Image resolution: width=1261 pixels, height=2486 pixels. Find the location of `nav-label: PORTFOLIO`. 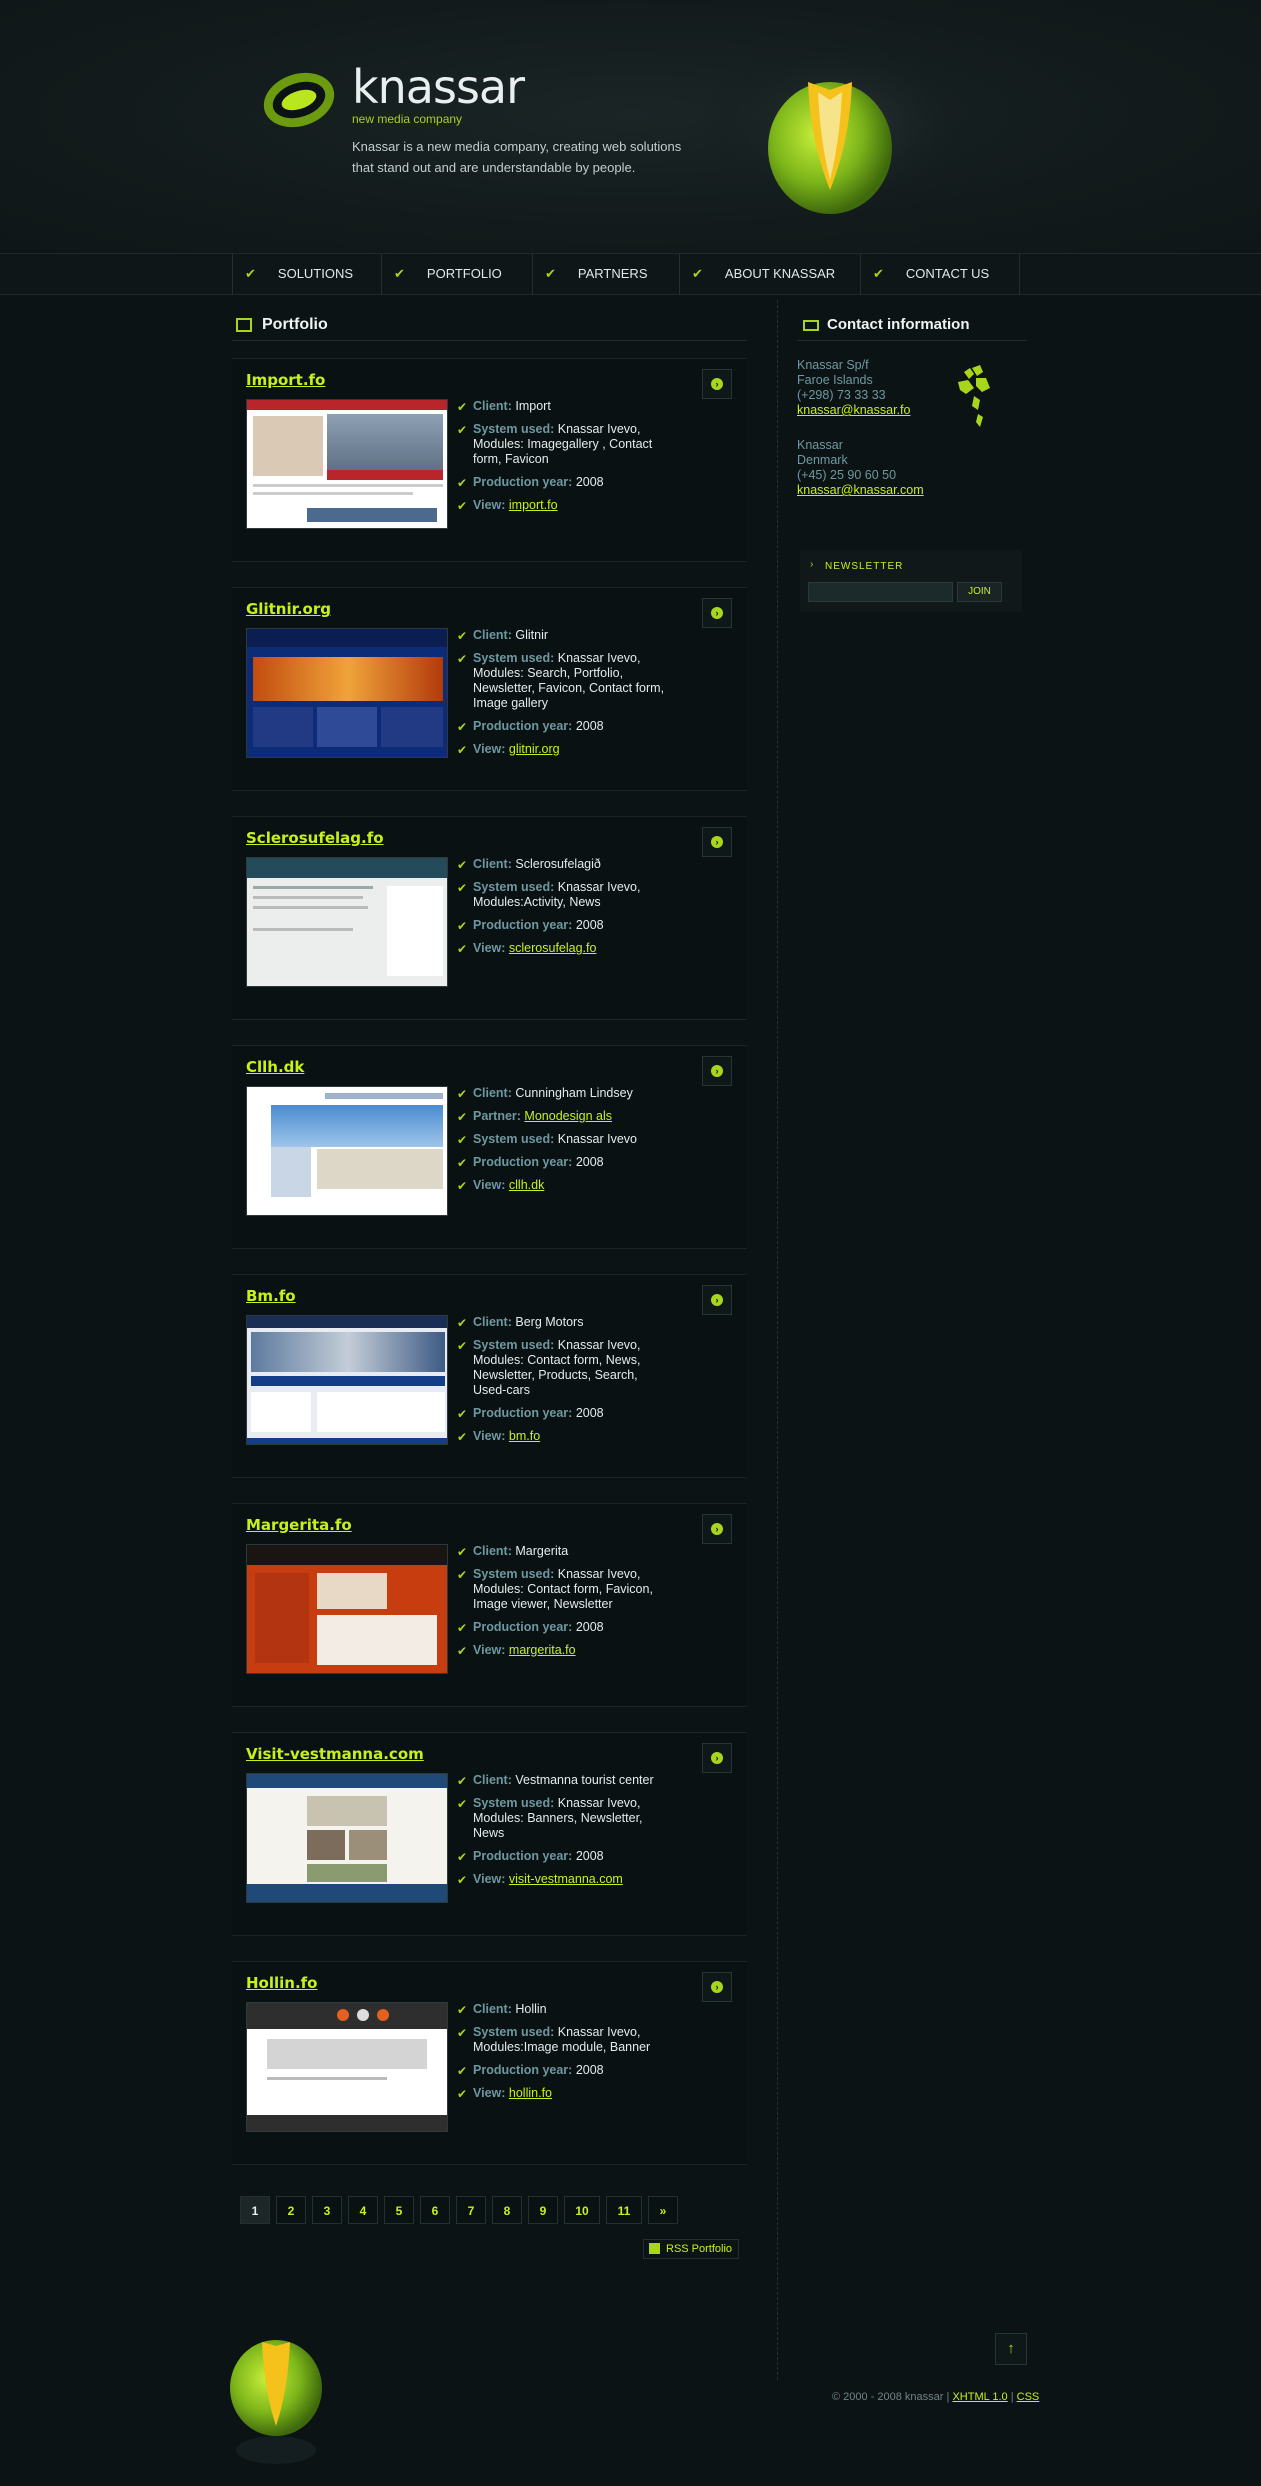

nav-label: PORTFOLIO is located at coordinates (464, 273).